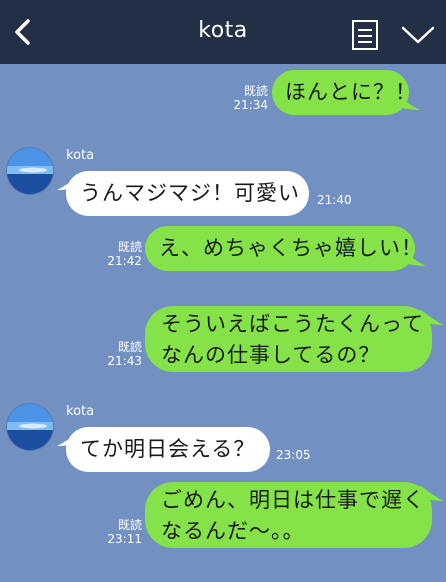 The height and width of the screenshot is (582, 446). What do you see at coordinates (365, 35) in the screenshot?
I see `note-icon` at bounding box center [365, 35].